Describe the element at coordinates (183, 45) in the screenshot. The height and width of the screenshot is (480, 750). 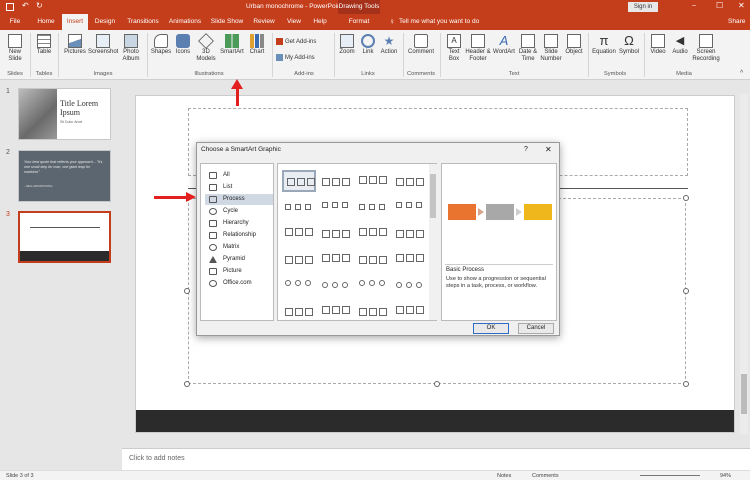
I see `icons-button: Icons` at that location.